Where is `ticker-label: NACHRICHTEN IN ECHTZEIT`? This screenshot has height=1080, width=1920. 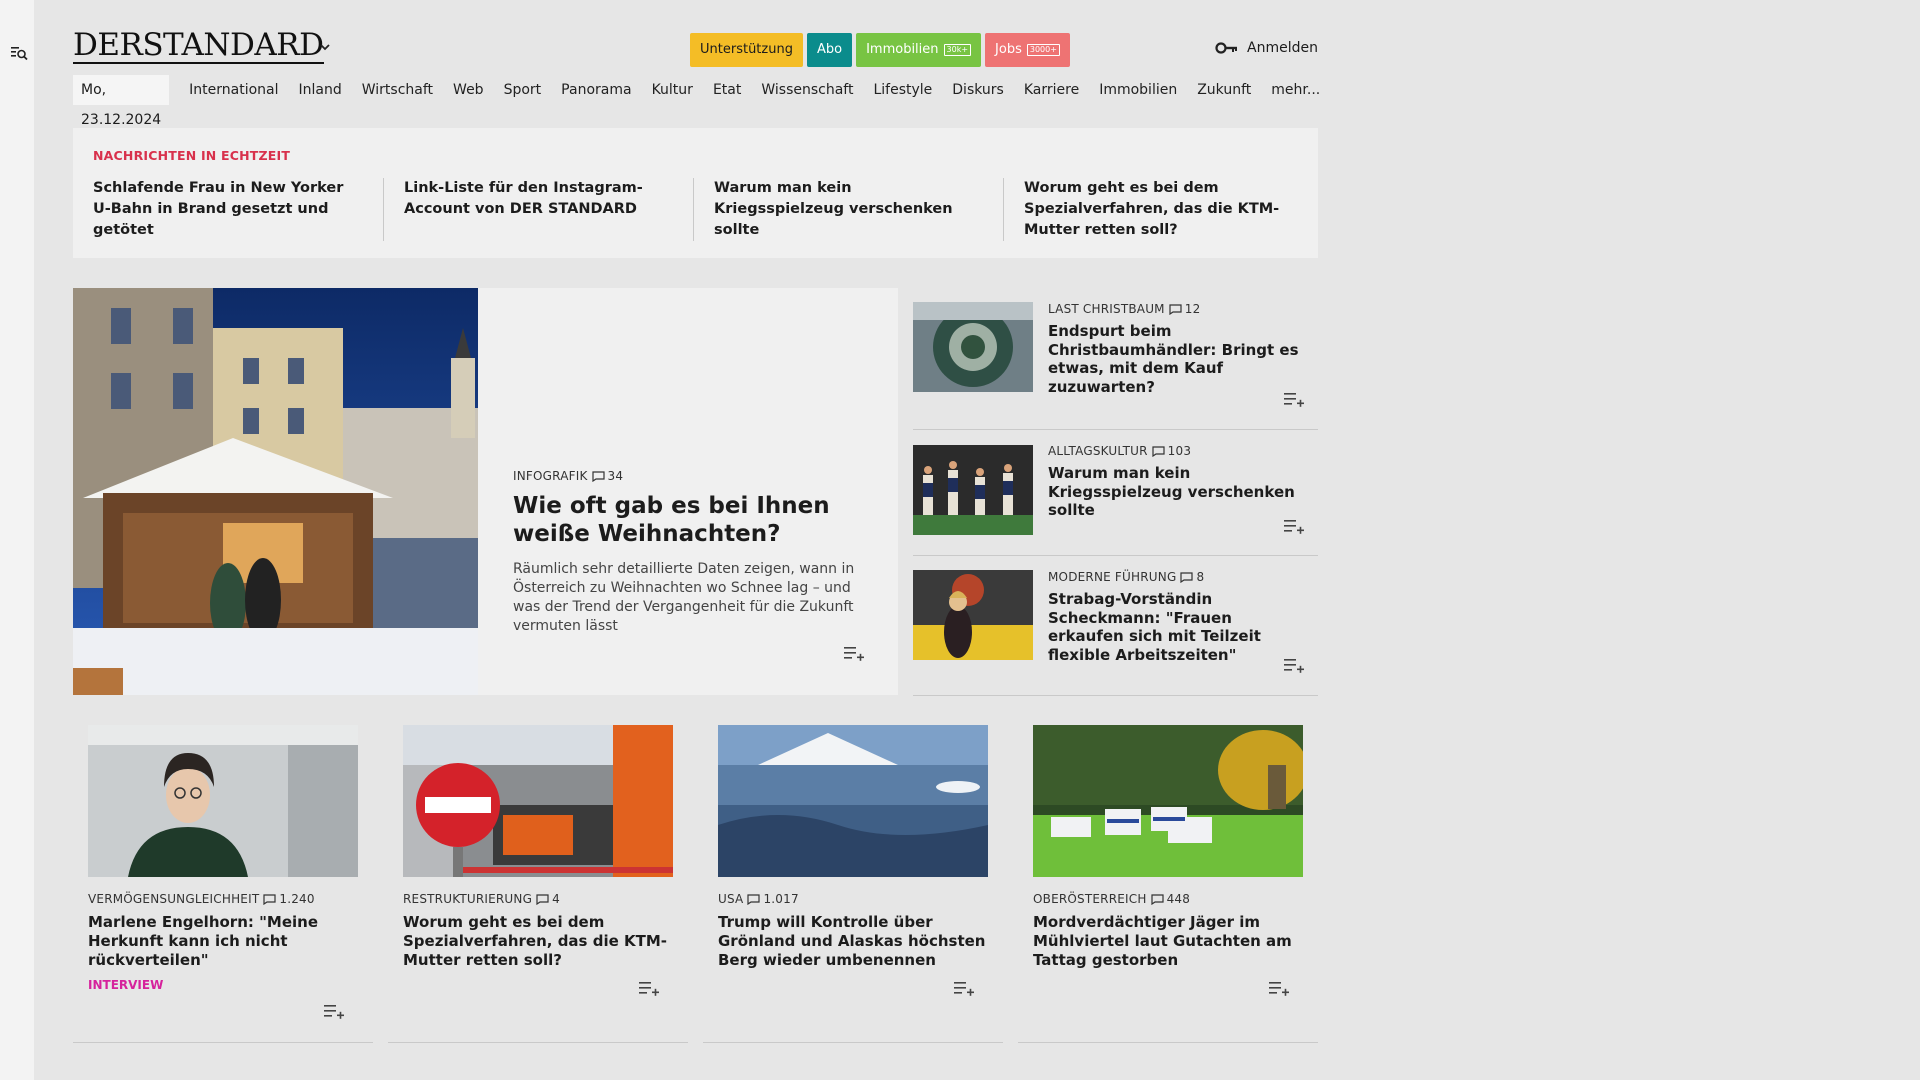 ticker-label: NACHRICHTEN IN ECHTZEIT is located at coordinates (192, 155).